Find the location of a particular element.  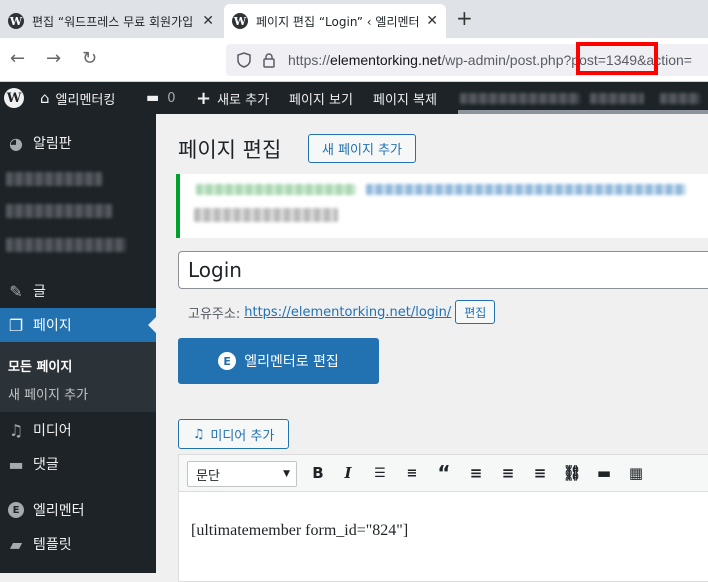

format-select: 문단 ▼ is located at coordinates (242, 474).